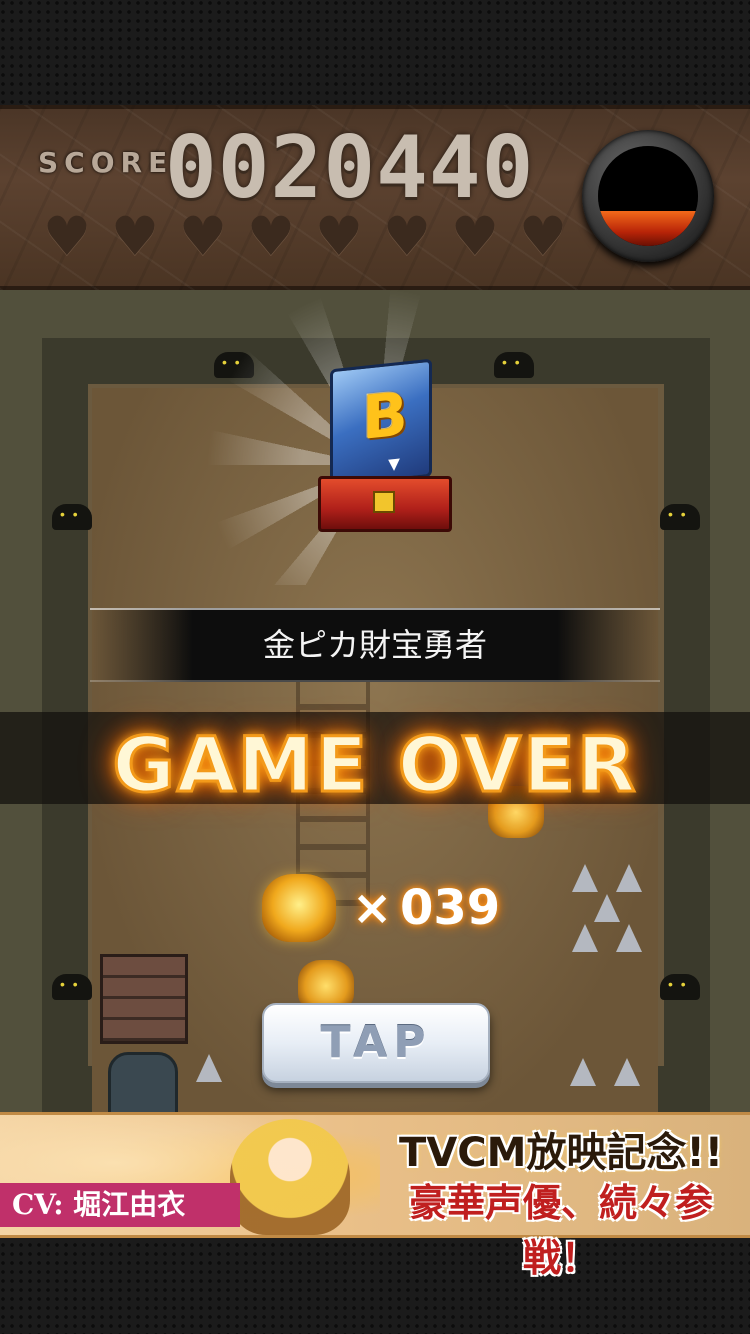 This screenshot has height=1334, width=750. I want to click on multiply-sign: ×, so click(372, 908).